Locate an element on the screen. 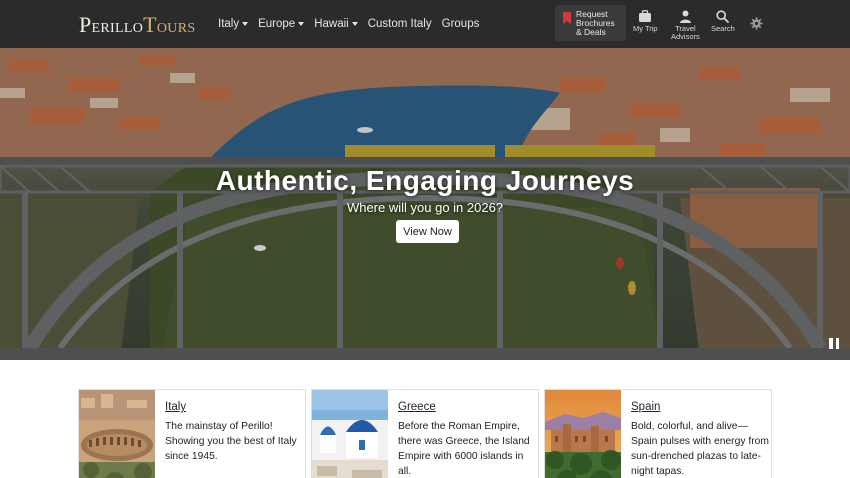 Image resolution: width=850 pixels, height=478 pixels. search-button: Search is located at coordinates (723, 21).